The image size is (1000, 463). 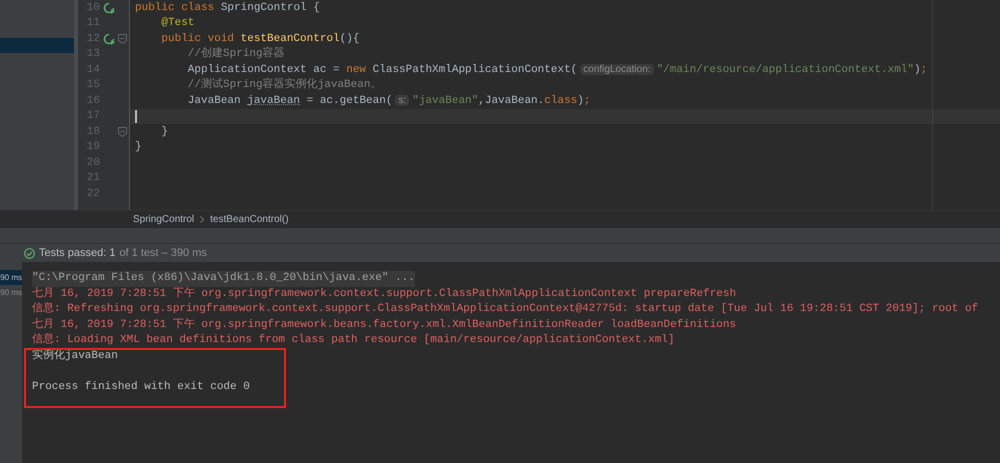 I want to click on console-line: Process finished with exit code 0, so click(x=141, y=387).